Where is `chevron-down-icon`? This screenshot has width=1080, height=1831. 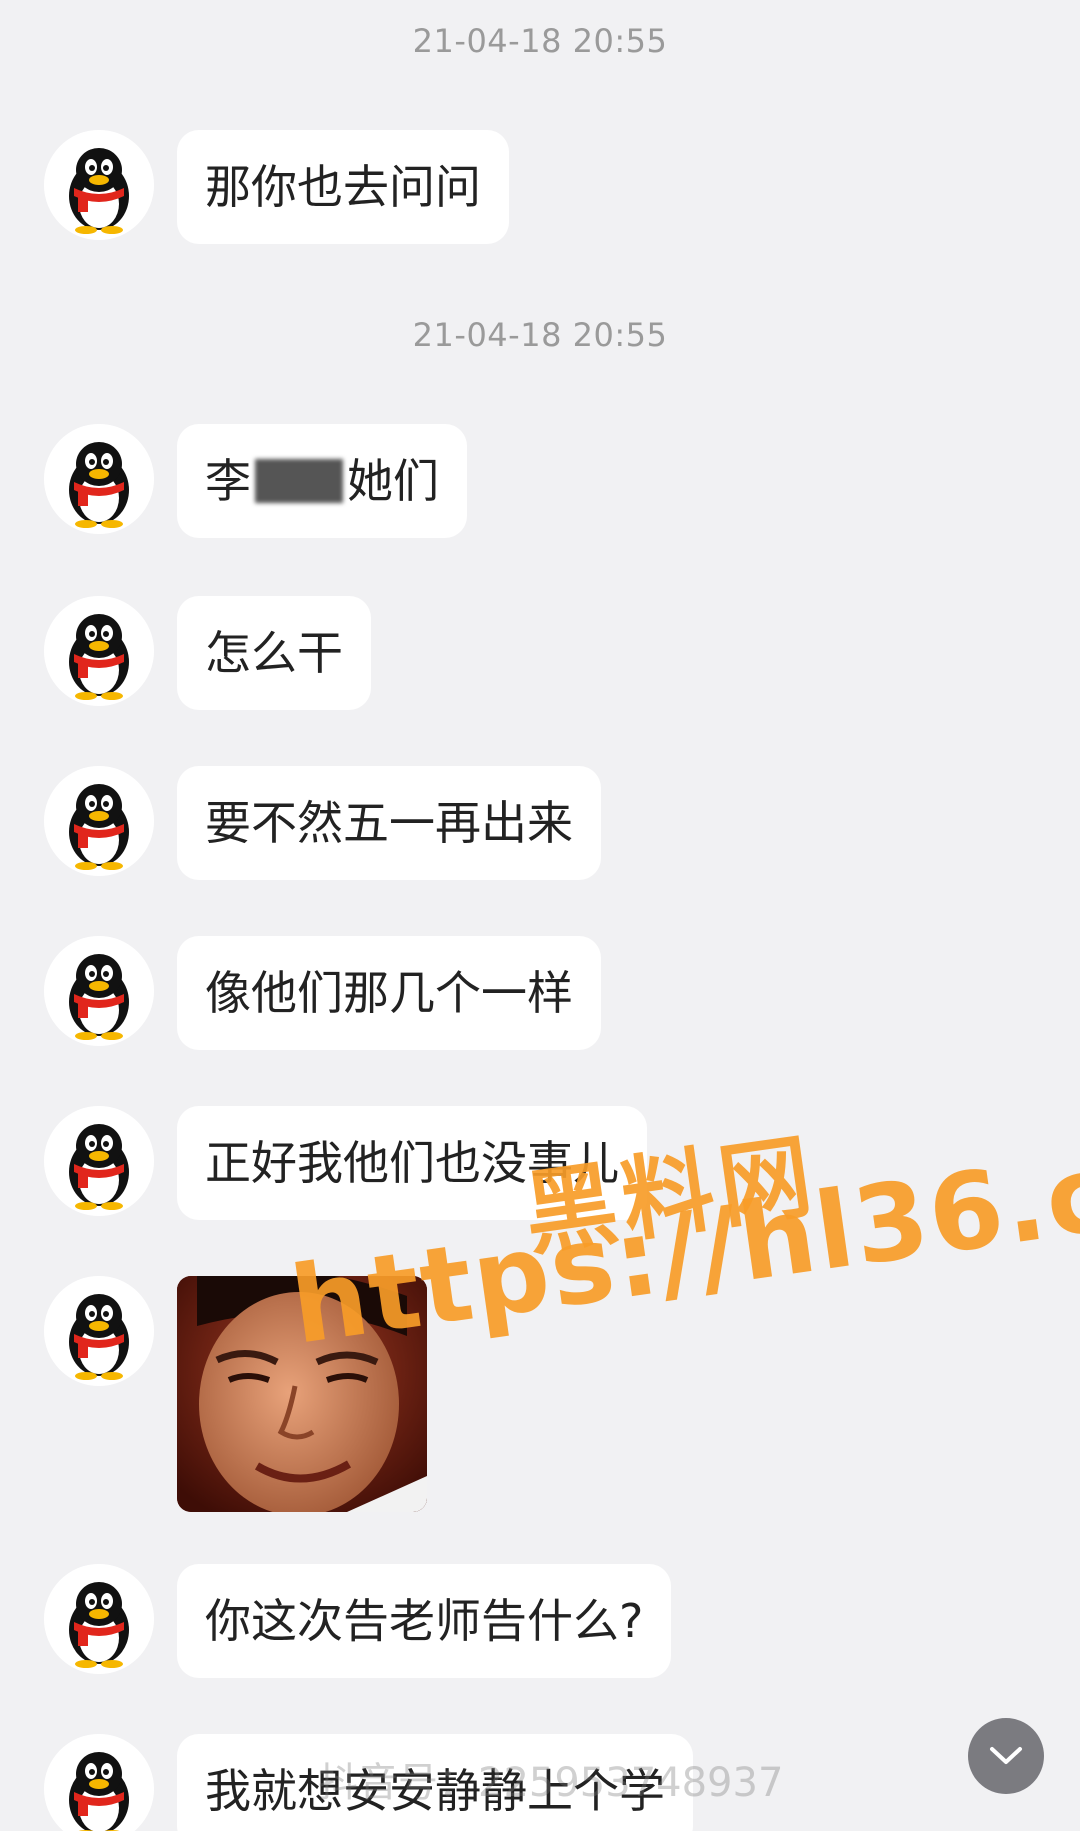
chevron-down-icon is located at coordinates (1006, 1755).